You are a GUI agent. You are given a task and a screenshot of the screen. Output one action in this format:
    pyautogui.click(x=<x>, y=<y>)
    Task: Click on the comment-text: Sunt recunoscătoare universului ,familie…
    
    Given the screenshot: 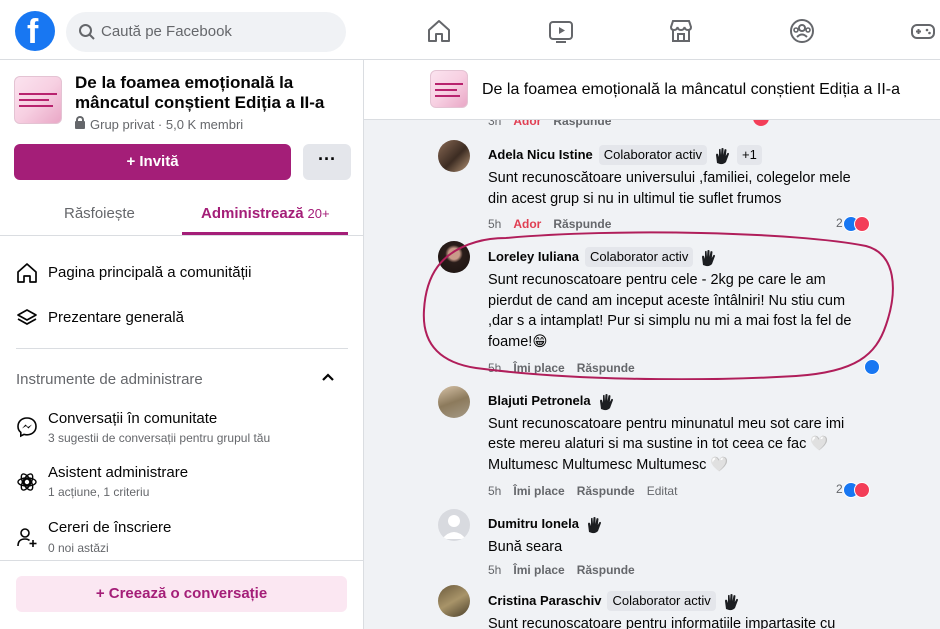 What is the action you would take?
    pyautogui.click(x=669, y=188)
    